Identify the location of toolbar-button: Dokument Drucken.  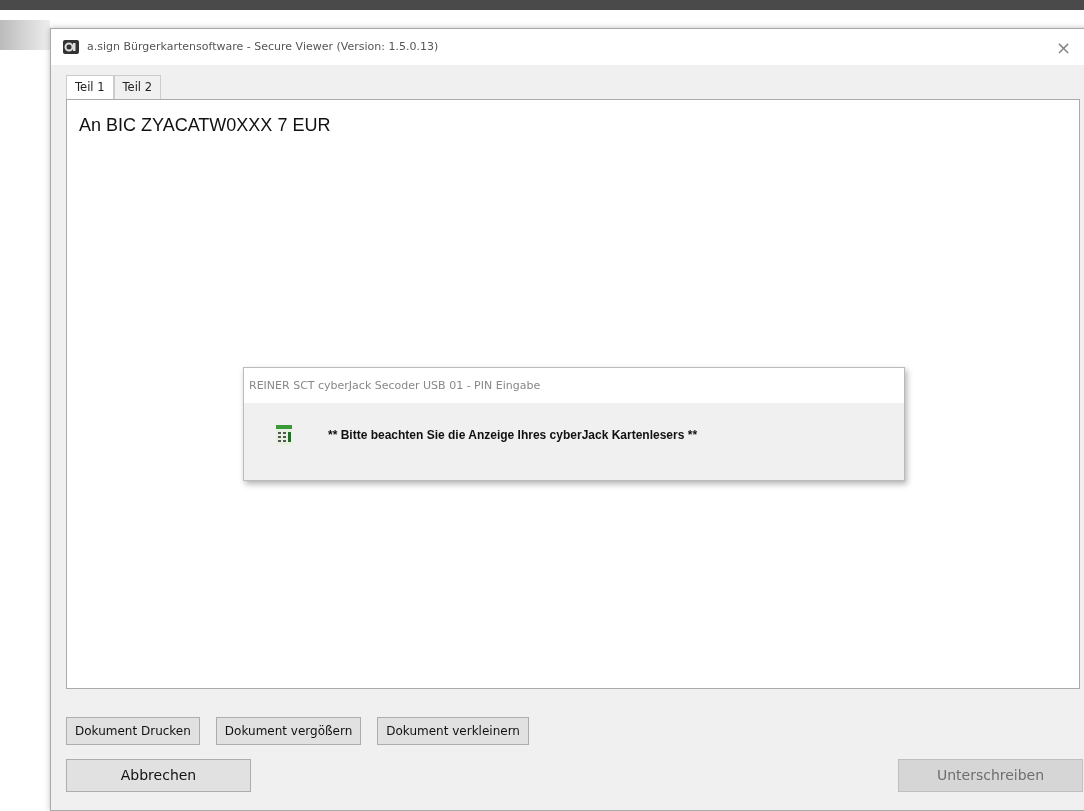
(133, 731).